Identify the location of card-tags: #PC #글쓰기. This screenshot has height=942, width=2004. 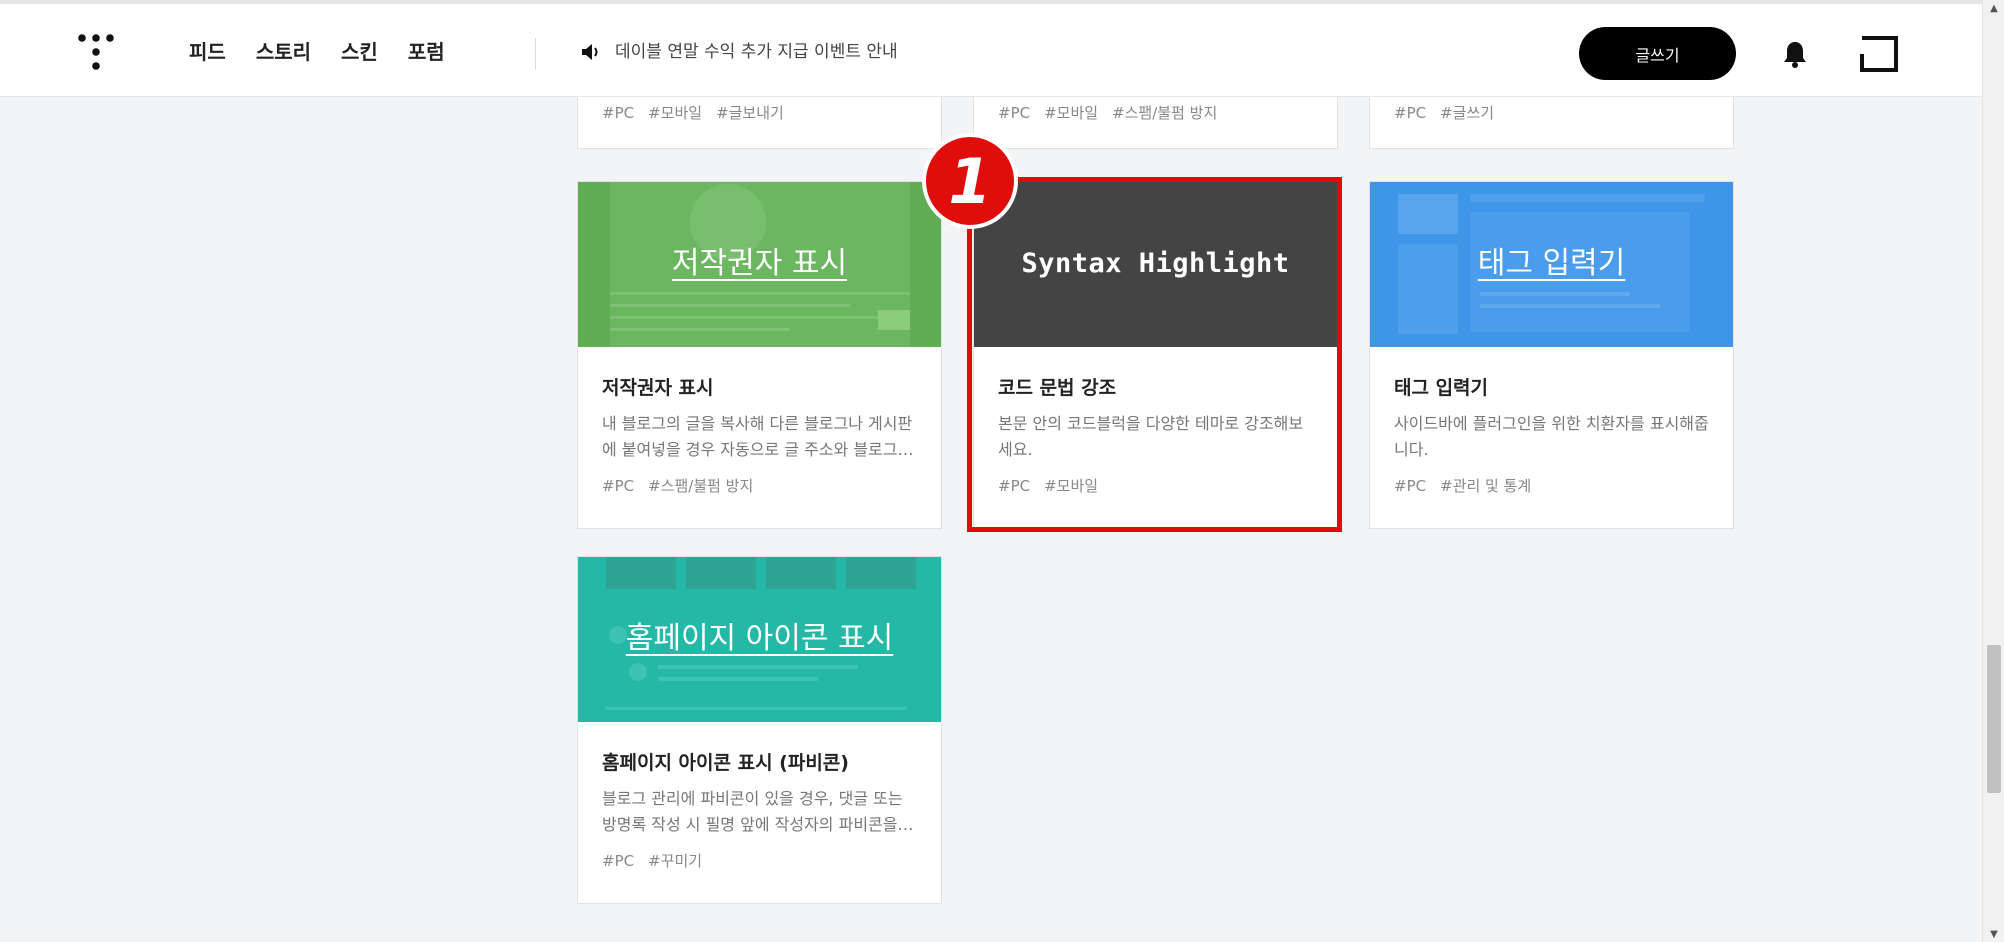
(1444, 113).